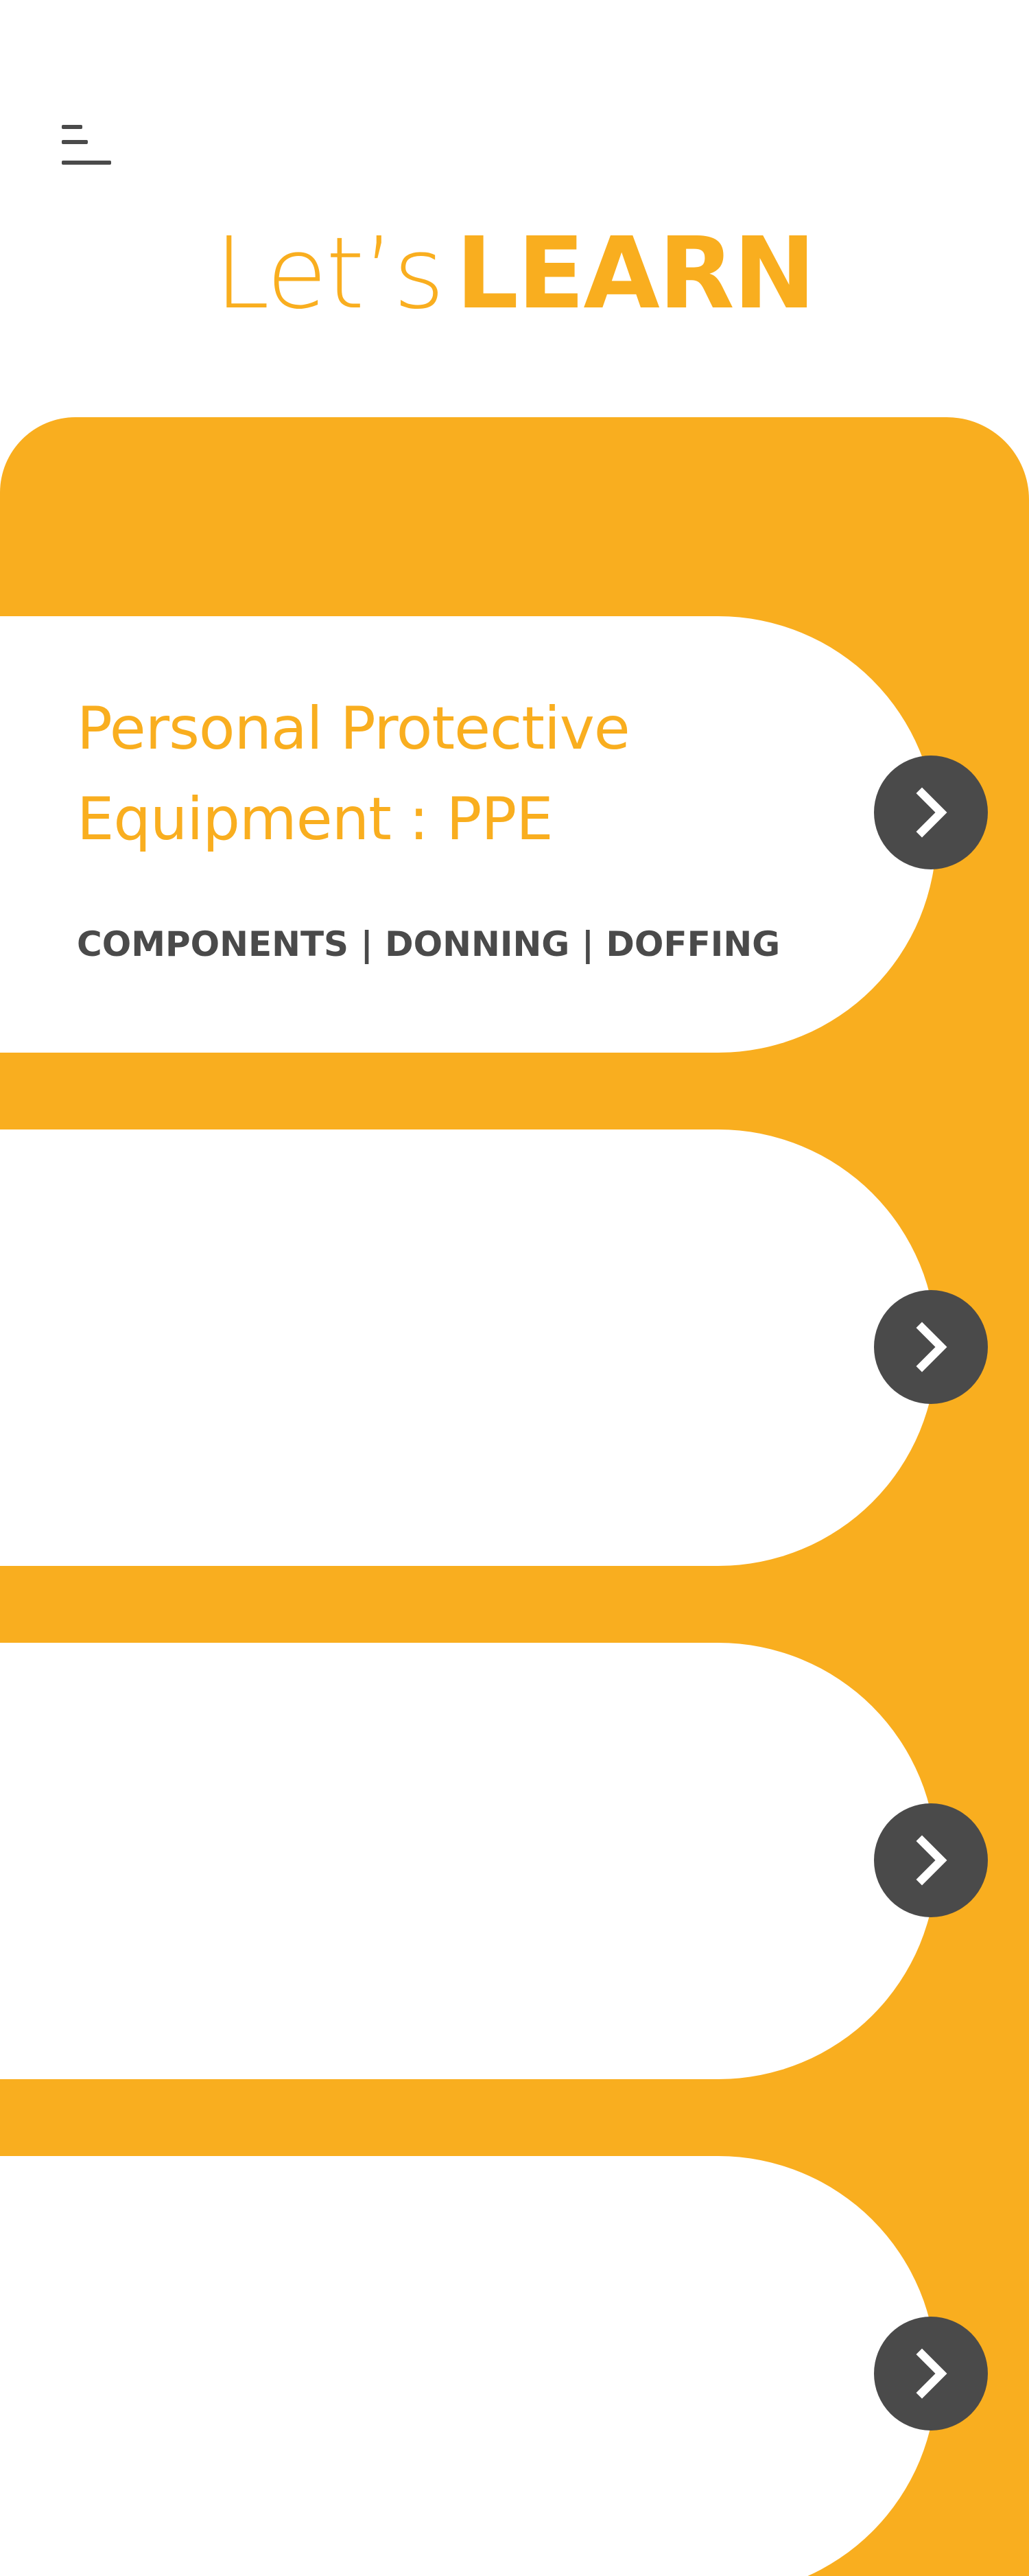  What do you see at coordinates (413, 774) in the screenshot?
I see `course-card-title: Personal Protective Equipment : PPE` at bounding box center [413, 774].